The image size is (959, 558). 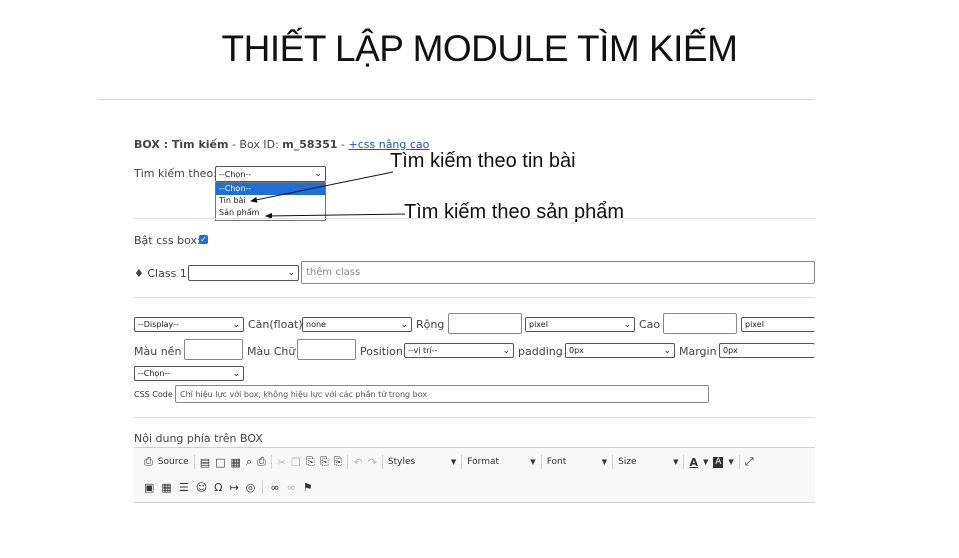 What do you see at coordinates (326, 349) in the screenshot?
I see `text-color-input` at bounding box center [326, 349].